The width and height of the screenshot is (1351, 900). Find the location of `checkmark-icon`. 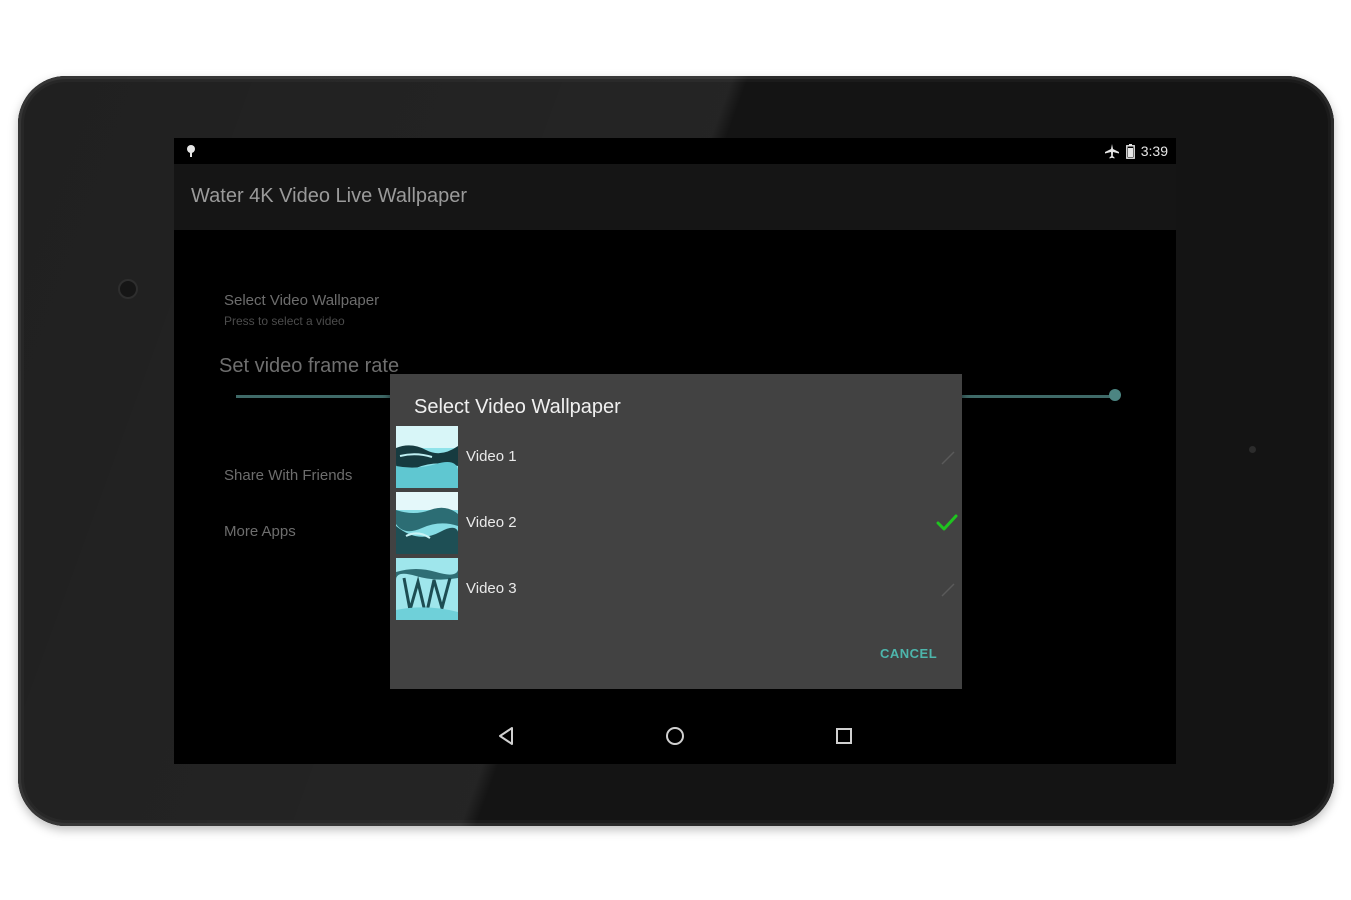

checkmark-icon is located at coordinates (947, 522).